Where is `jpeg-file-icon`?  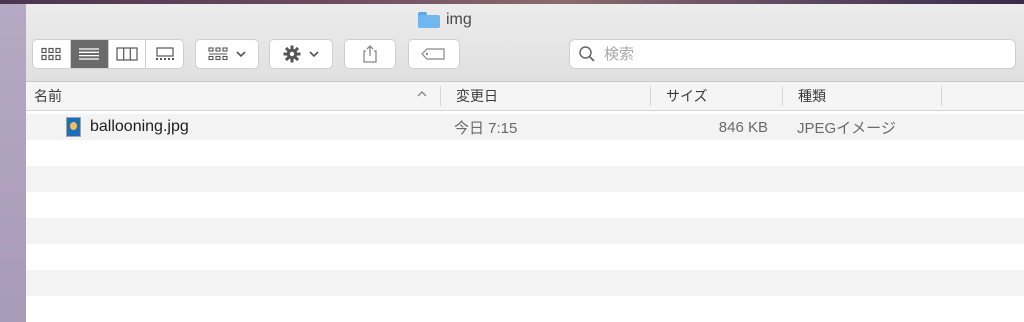 jpeg-file-icon is located at coordinates (73, 127).